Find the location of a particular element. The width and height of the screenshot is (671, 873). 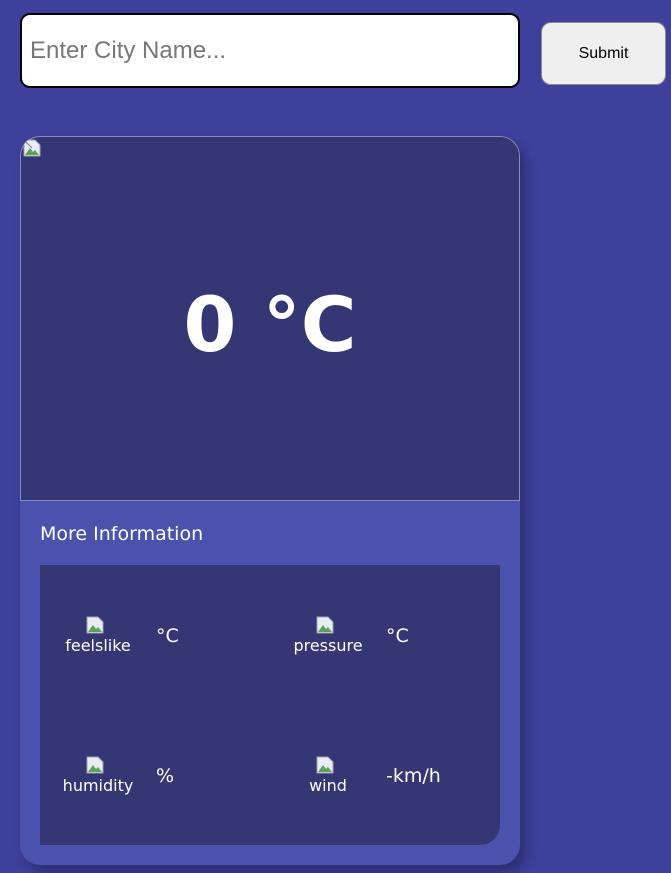

humidity-item: humidity % is located at coordinates (160, 781).